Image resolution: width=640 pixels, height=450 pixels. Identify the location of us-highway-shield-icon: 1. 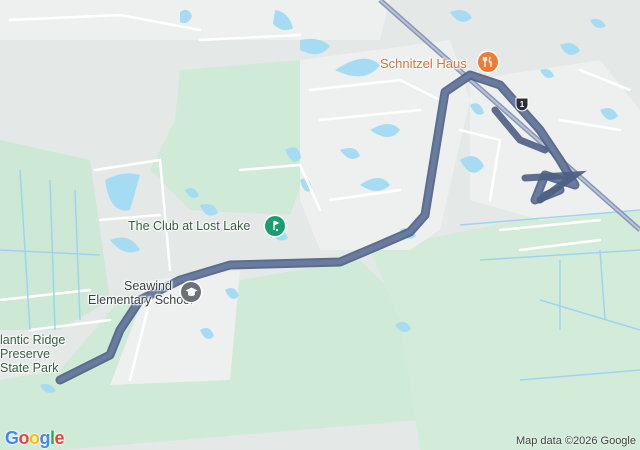
(522, 104).